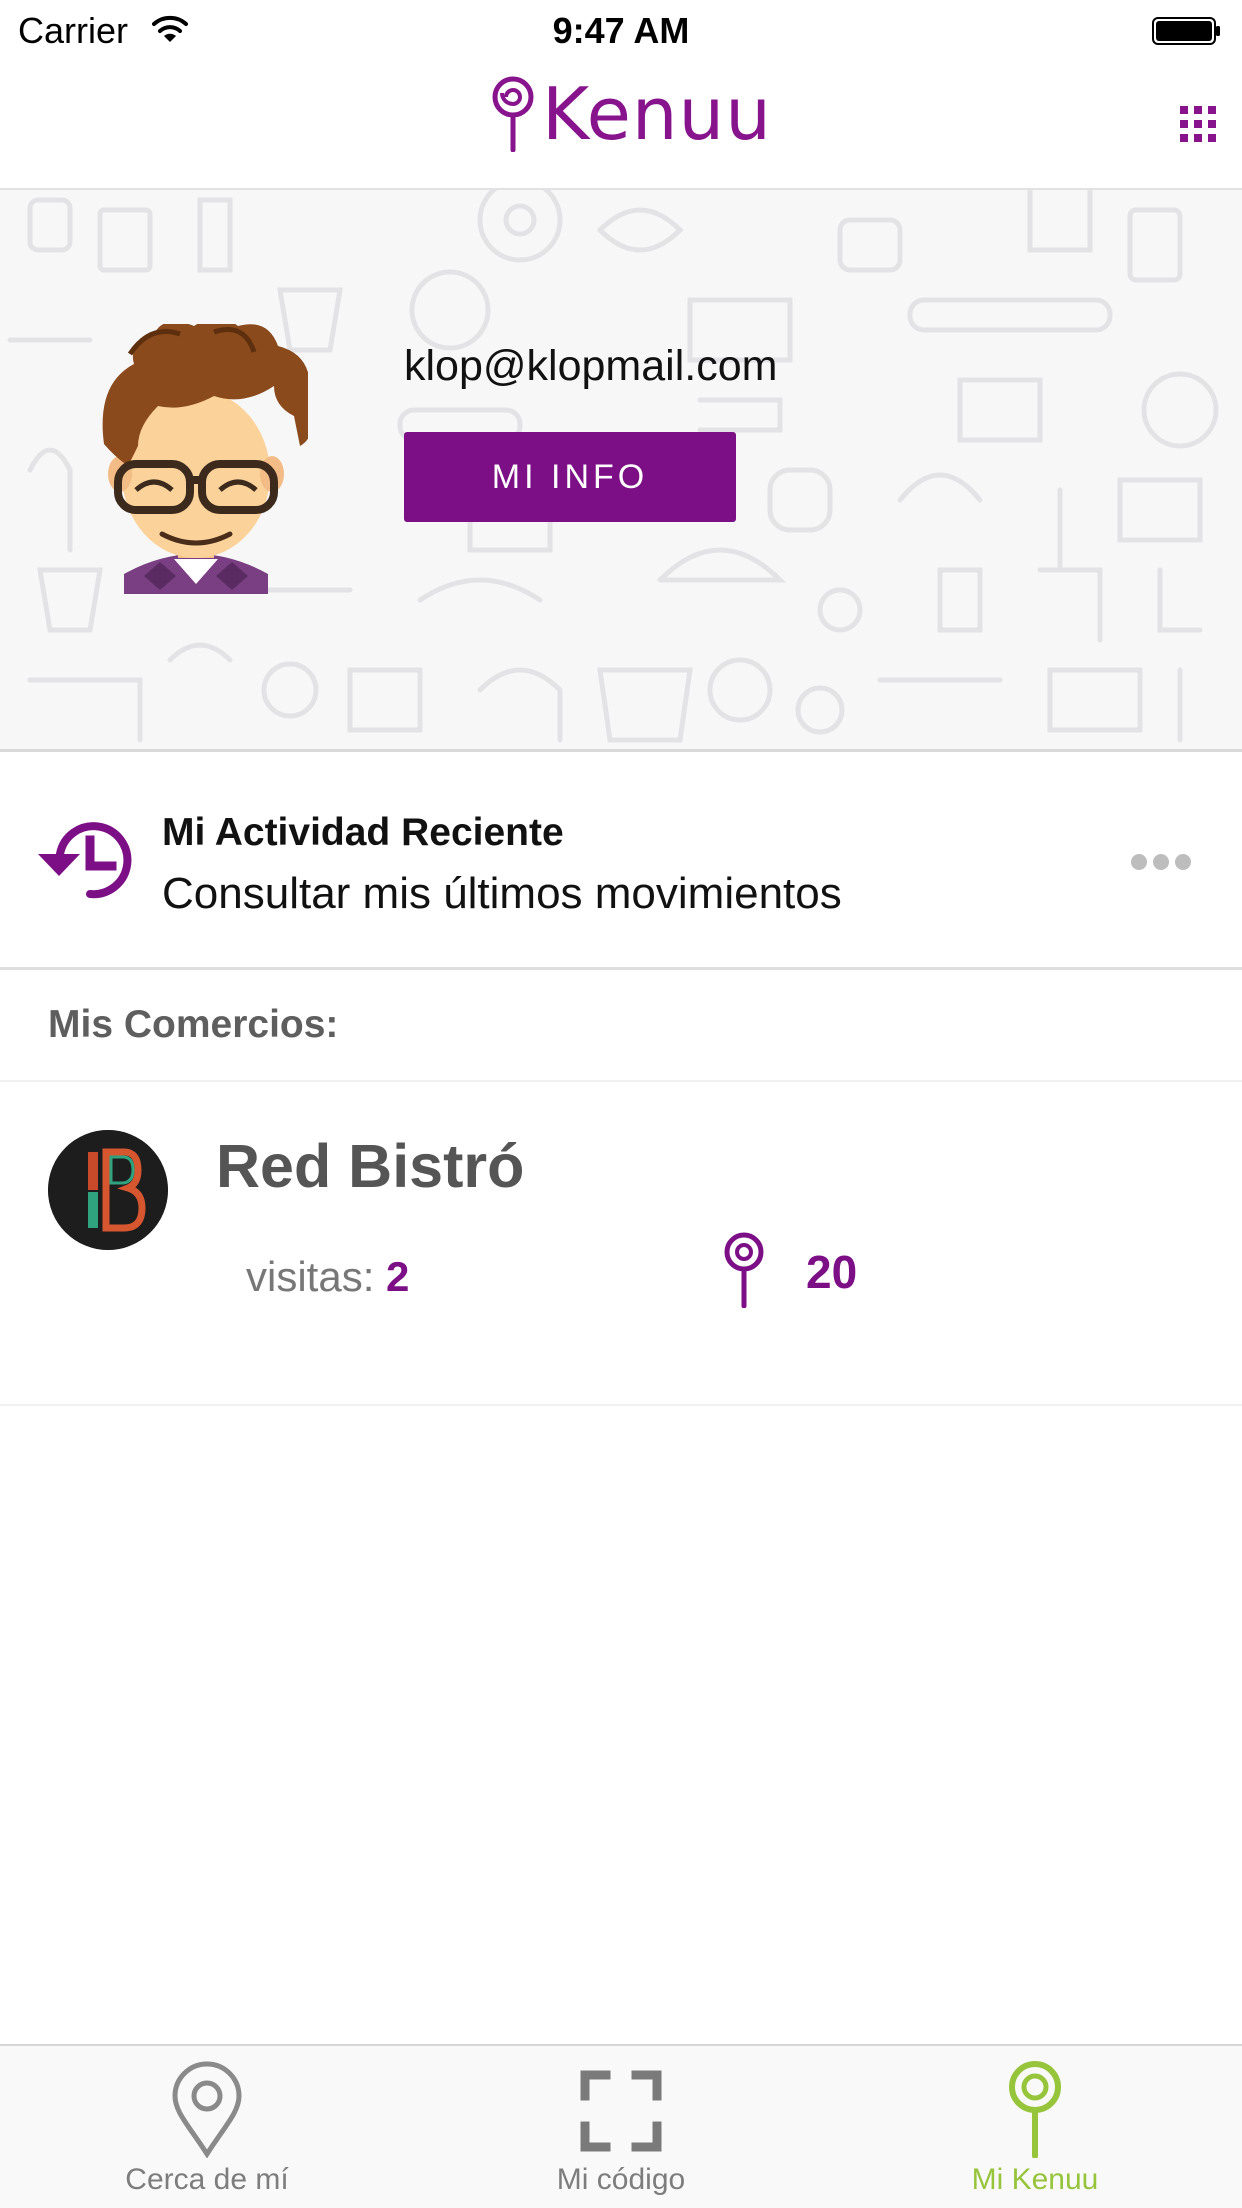 The image size is (1242, 2208). Describe the element at coordinates (1186, 31) in the screenshot. I see `battery-icon` at that location.